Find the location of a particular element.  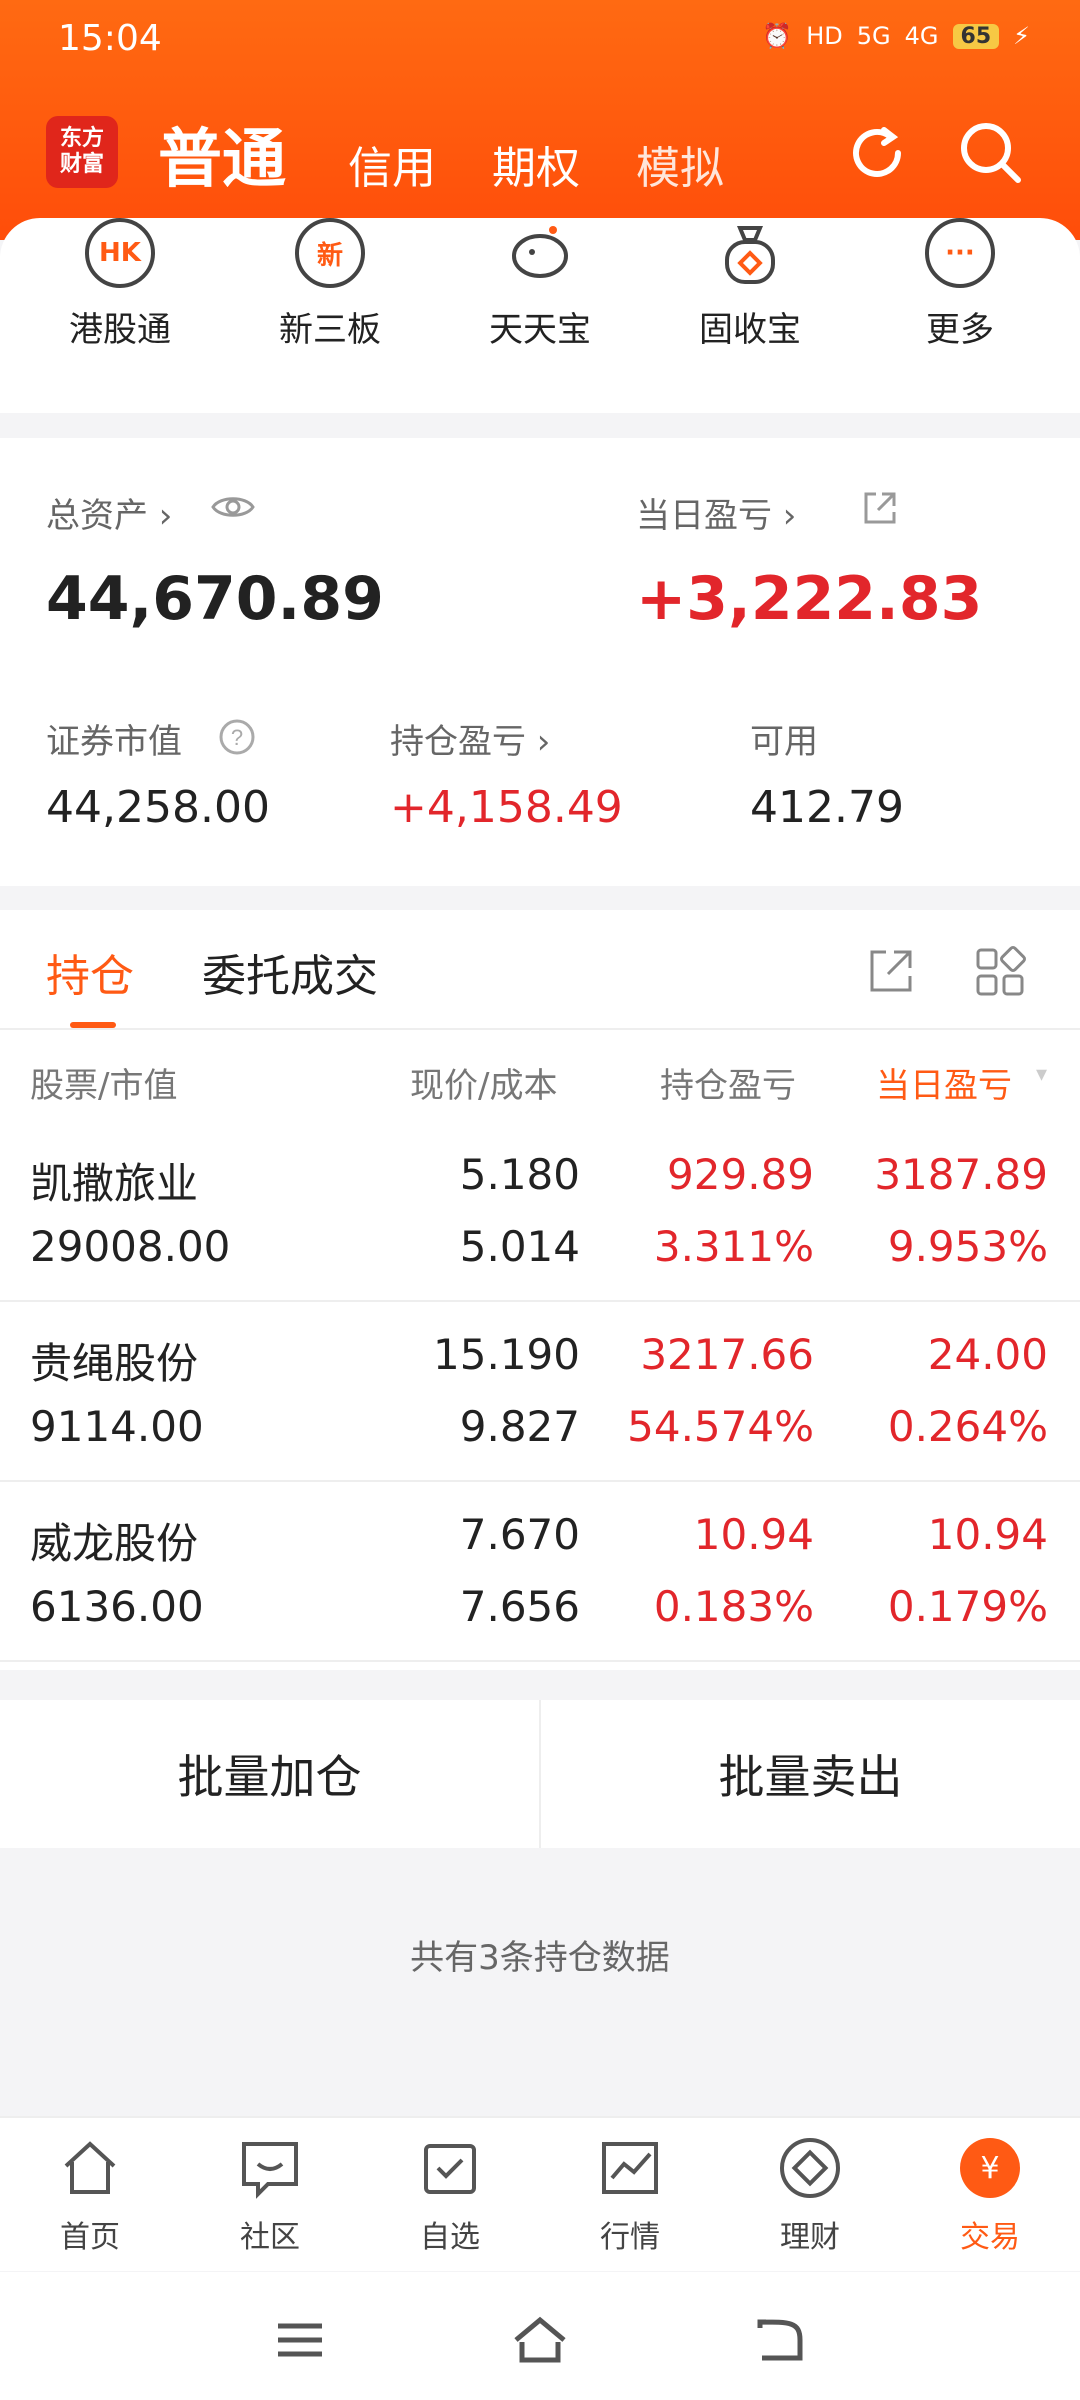

more-icon: ··· is located at coordinates (960, 253).